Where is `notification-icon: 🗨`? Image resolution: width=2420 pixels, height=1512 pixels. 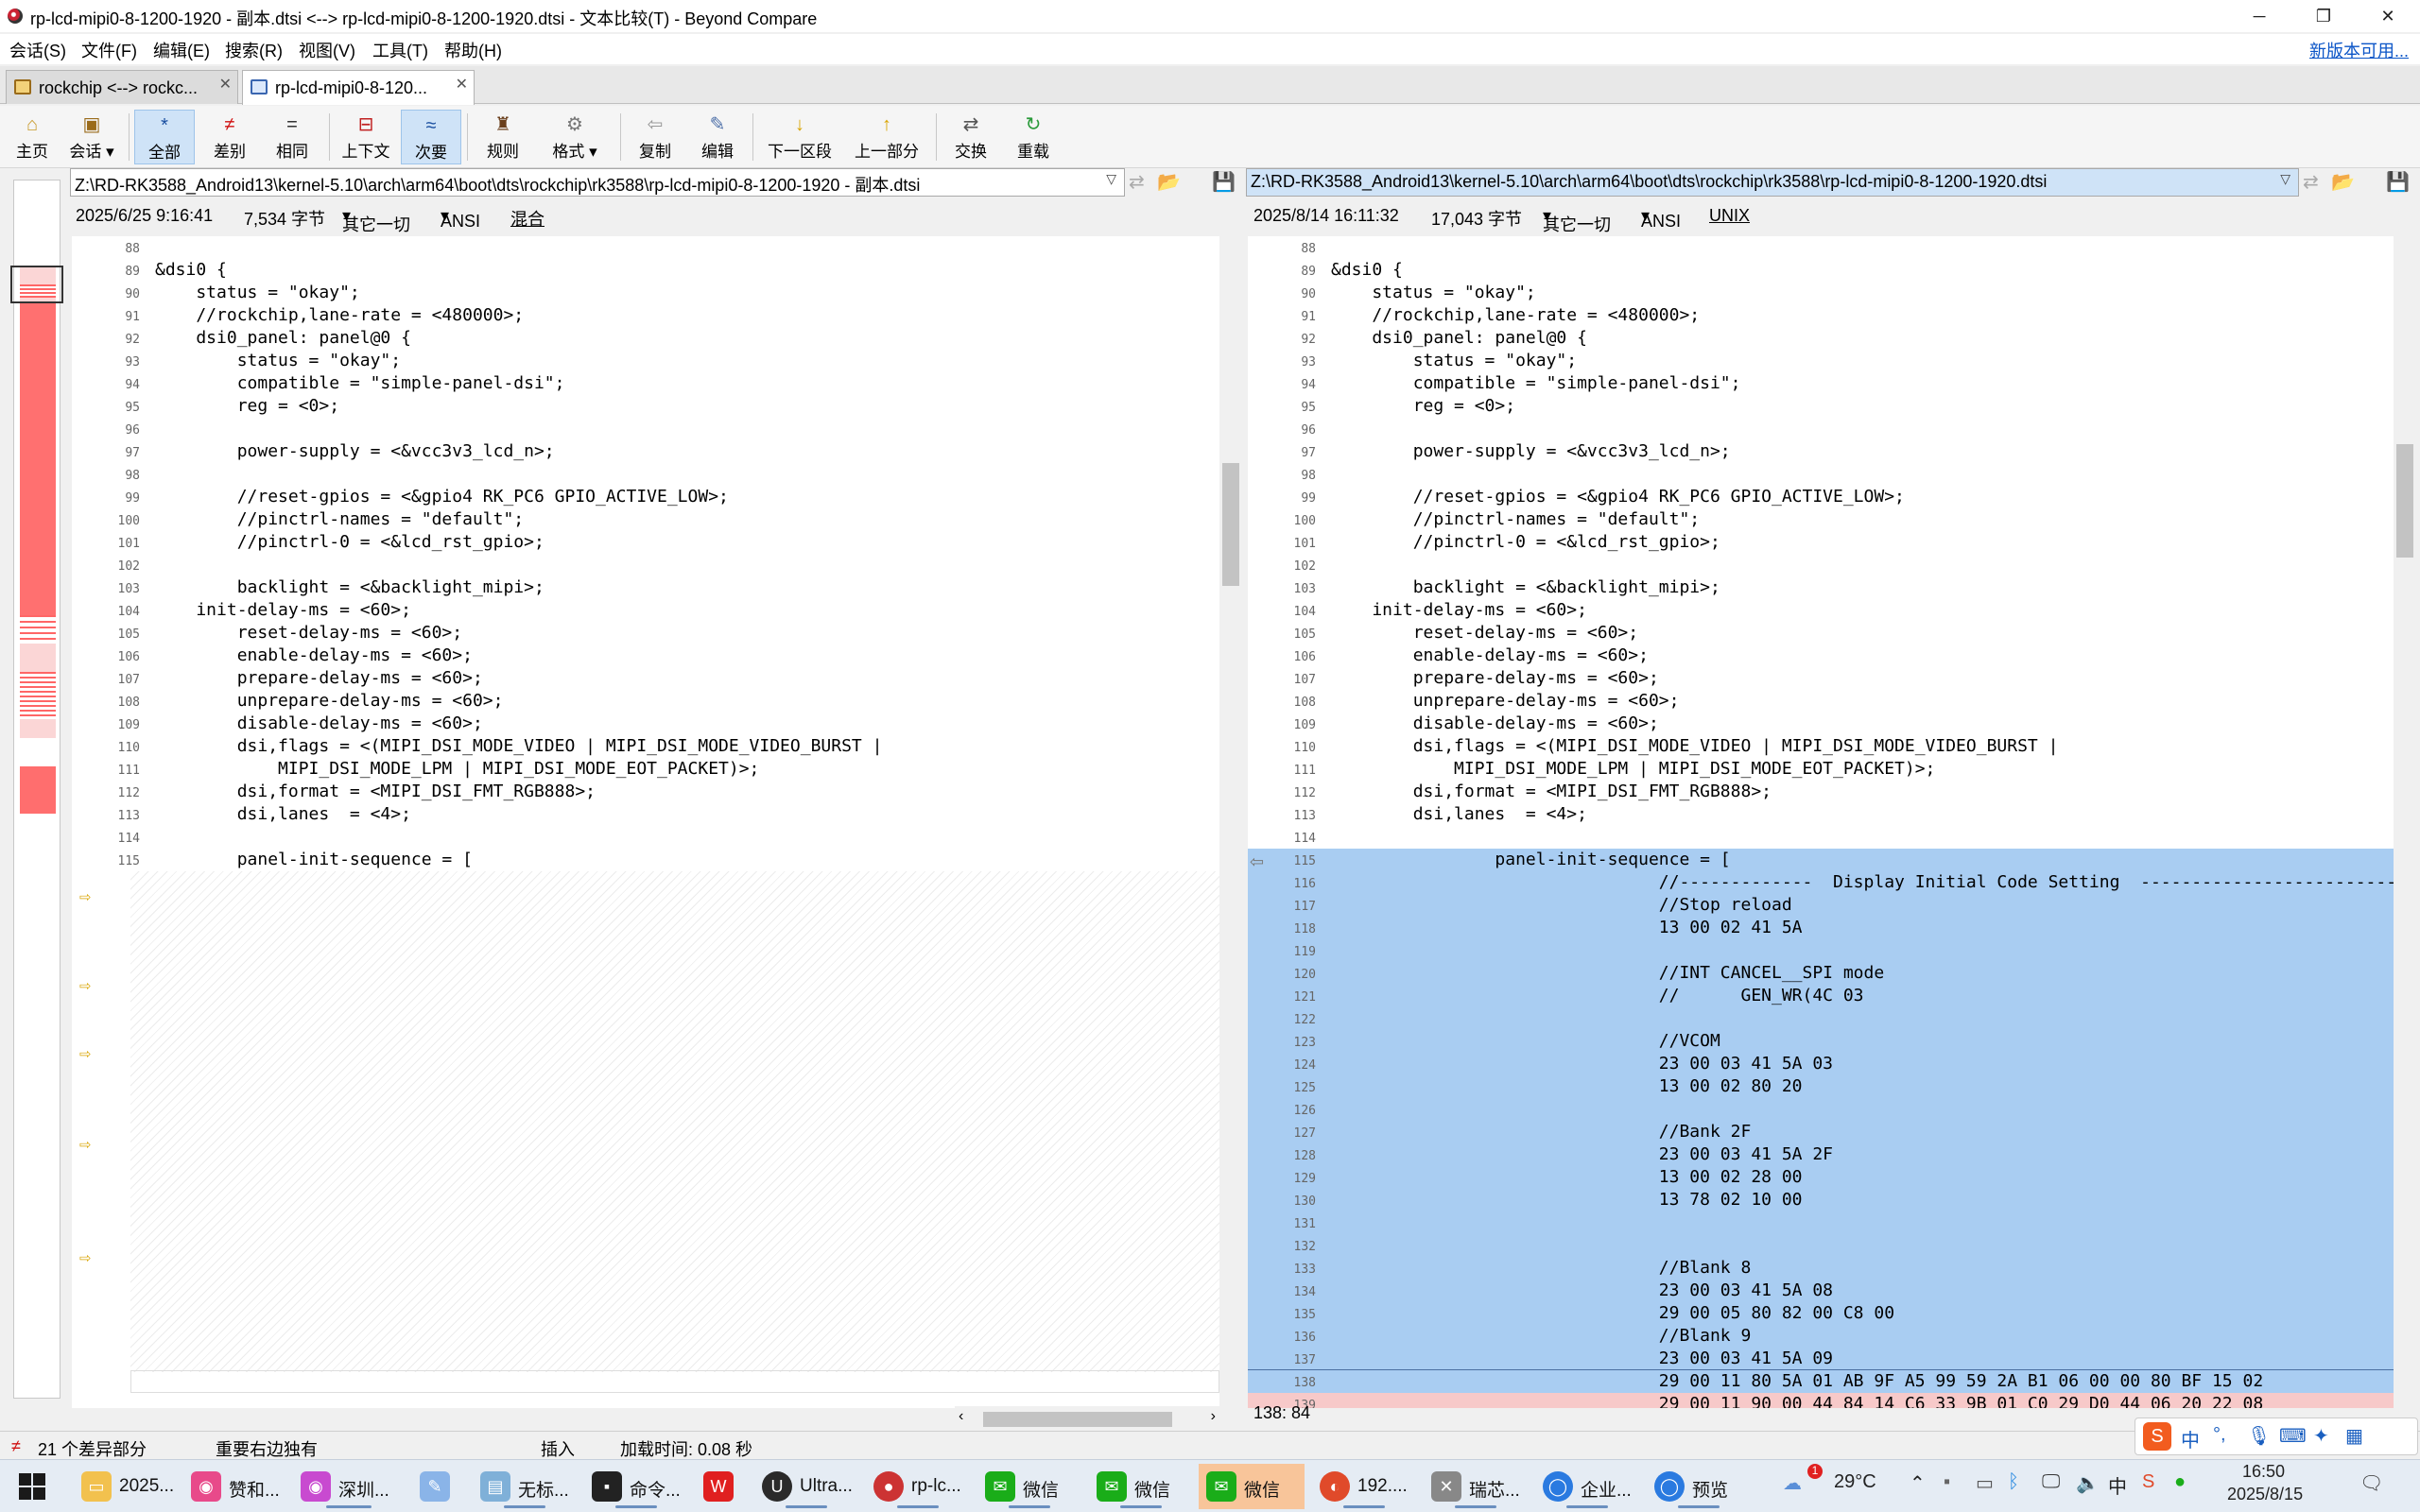 notification-icon: 🗨 is located at coordinates (2371, 1483).